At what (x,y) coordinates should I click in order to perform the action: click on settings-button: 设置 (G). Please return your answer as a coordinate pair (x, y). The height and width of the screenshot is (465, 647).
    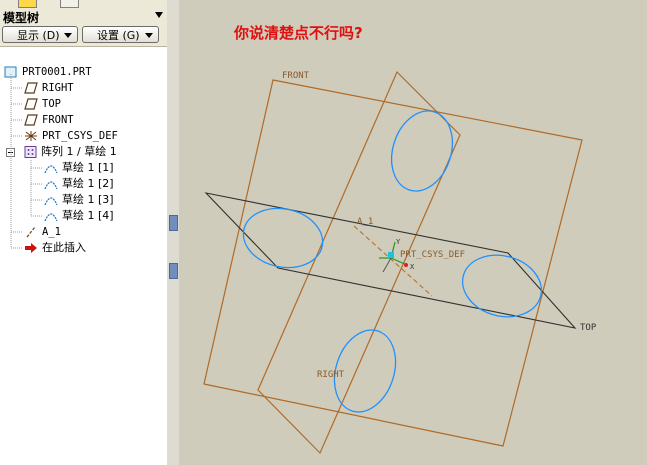
    Looking at the image, I should click on (120, 34).